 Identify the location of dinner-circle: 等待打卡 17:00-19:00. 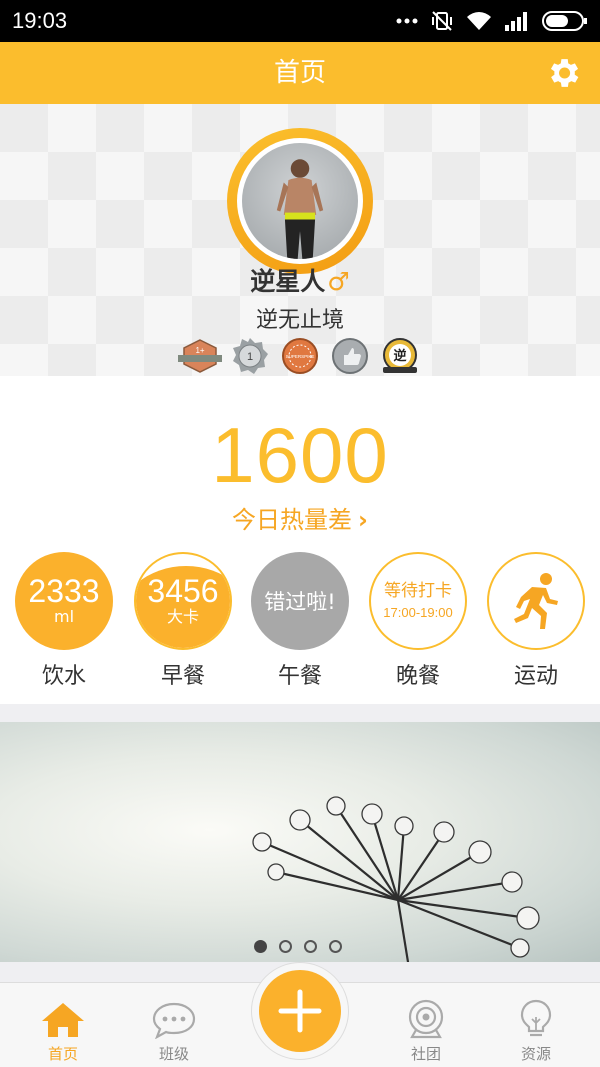
(418, 601).